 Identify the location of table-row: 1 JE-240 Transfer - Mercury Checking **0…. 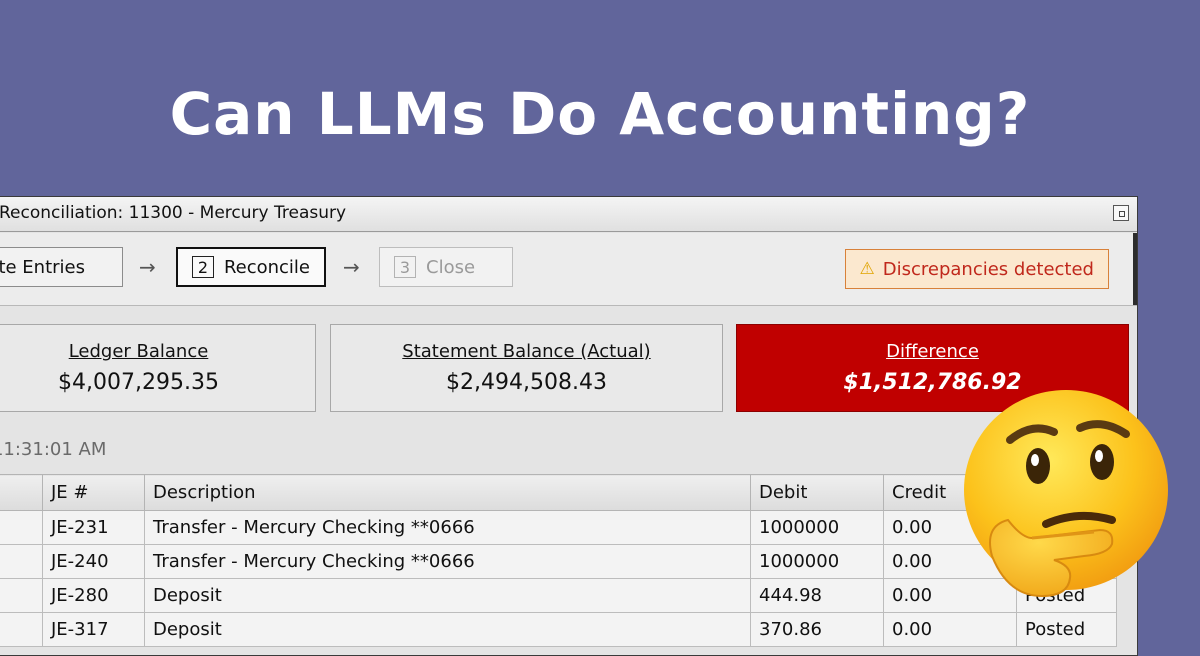
(558, 561).